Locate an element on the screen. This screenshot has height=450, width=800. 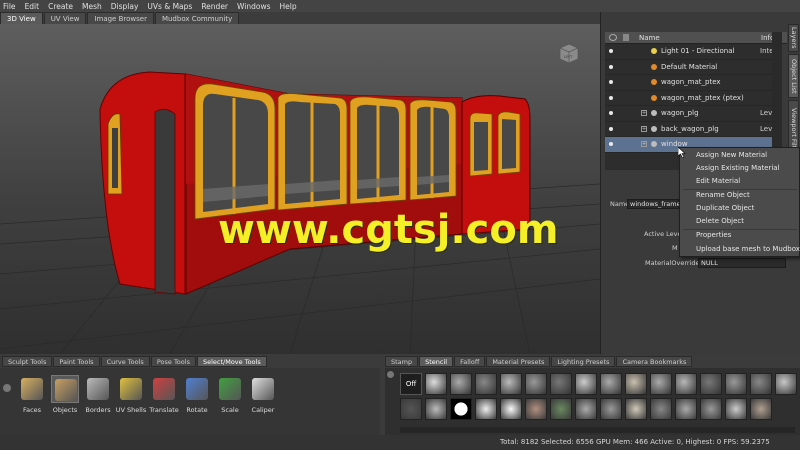
stencil-scrollbar is located at coordinates (597, 430).